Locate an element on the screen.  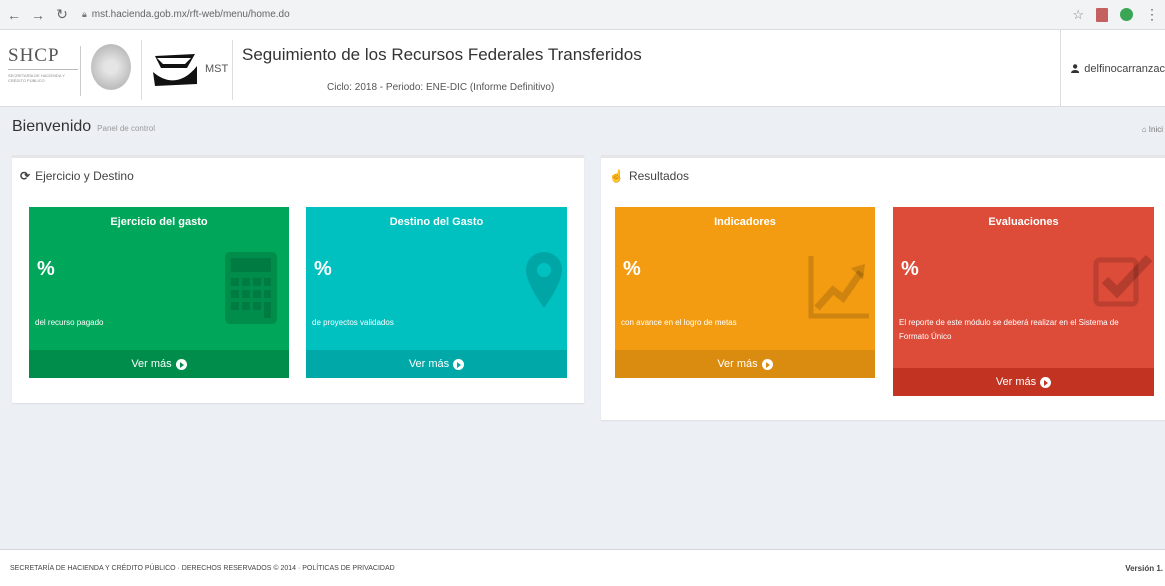
url-text: mst.hacienda.gob.mx/rft-web/menu/home.do is located at coordinates (190, 14).